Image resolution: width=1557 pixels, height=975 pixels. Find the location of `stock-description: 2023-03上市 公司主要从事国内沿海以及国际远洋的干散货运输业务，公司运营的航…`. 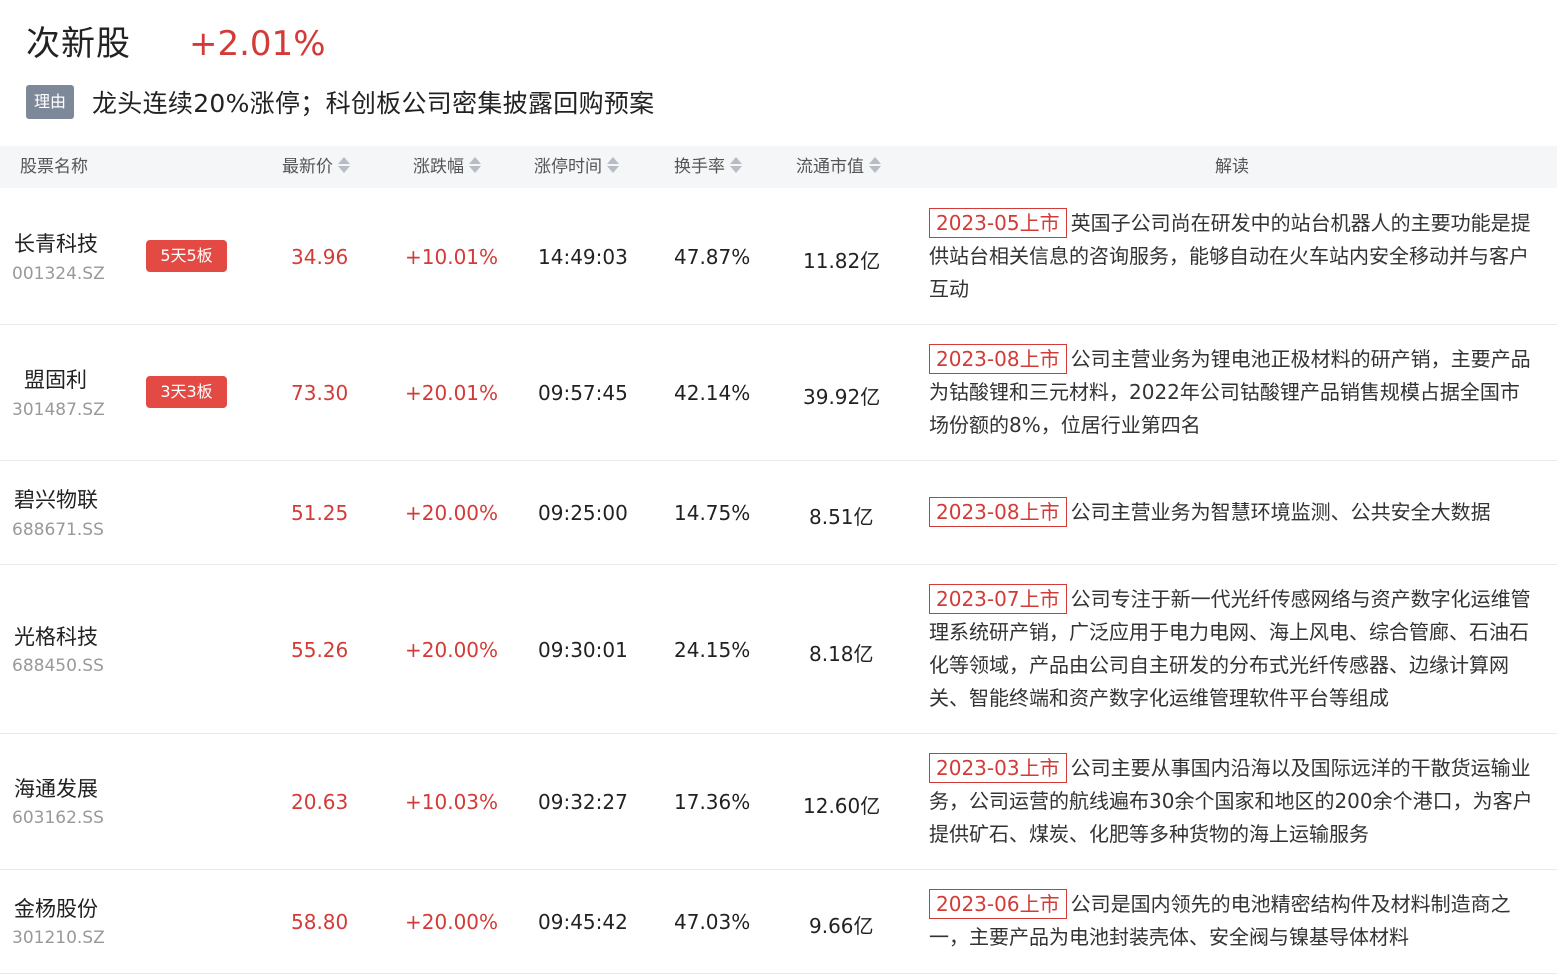

stock-description: 2023-03上市 公司主要从事国内沿海以及国际远洋的干散货运输业务，公司运营的航… is located at coordinates (1234, 801).